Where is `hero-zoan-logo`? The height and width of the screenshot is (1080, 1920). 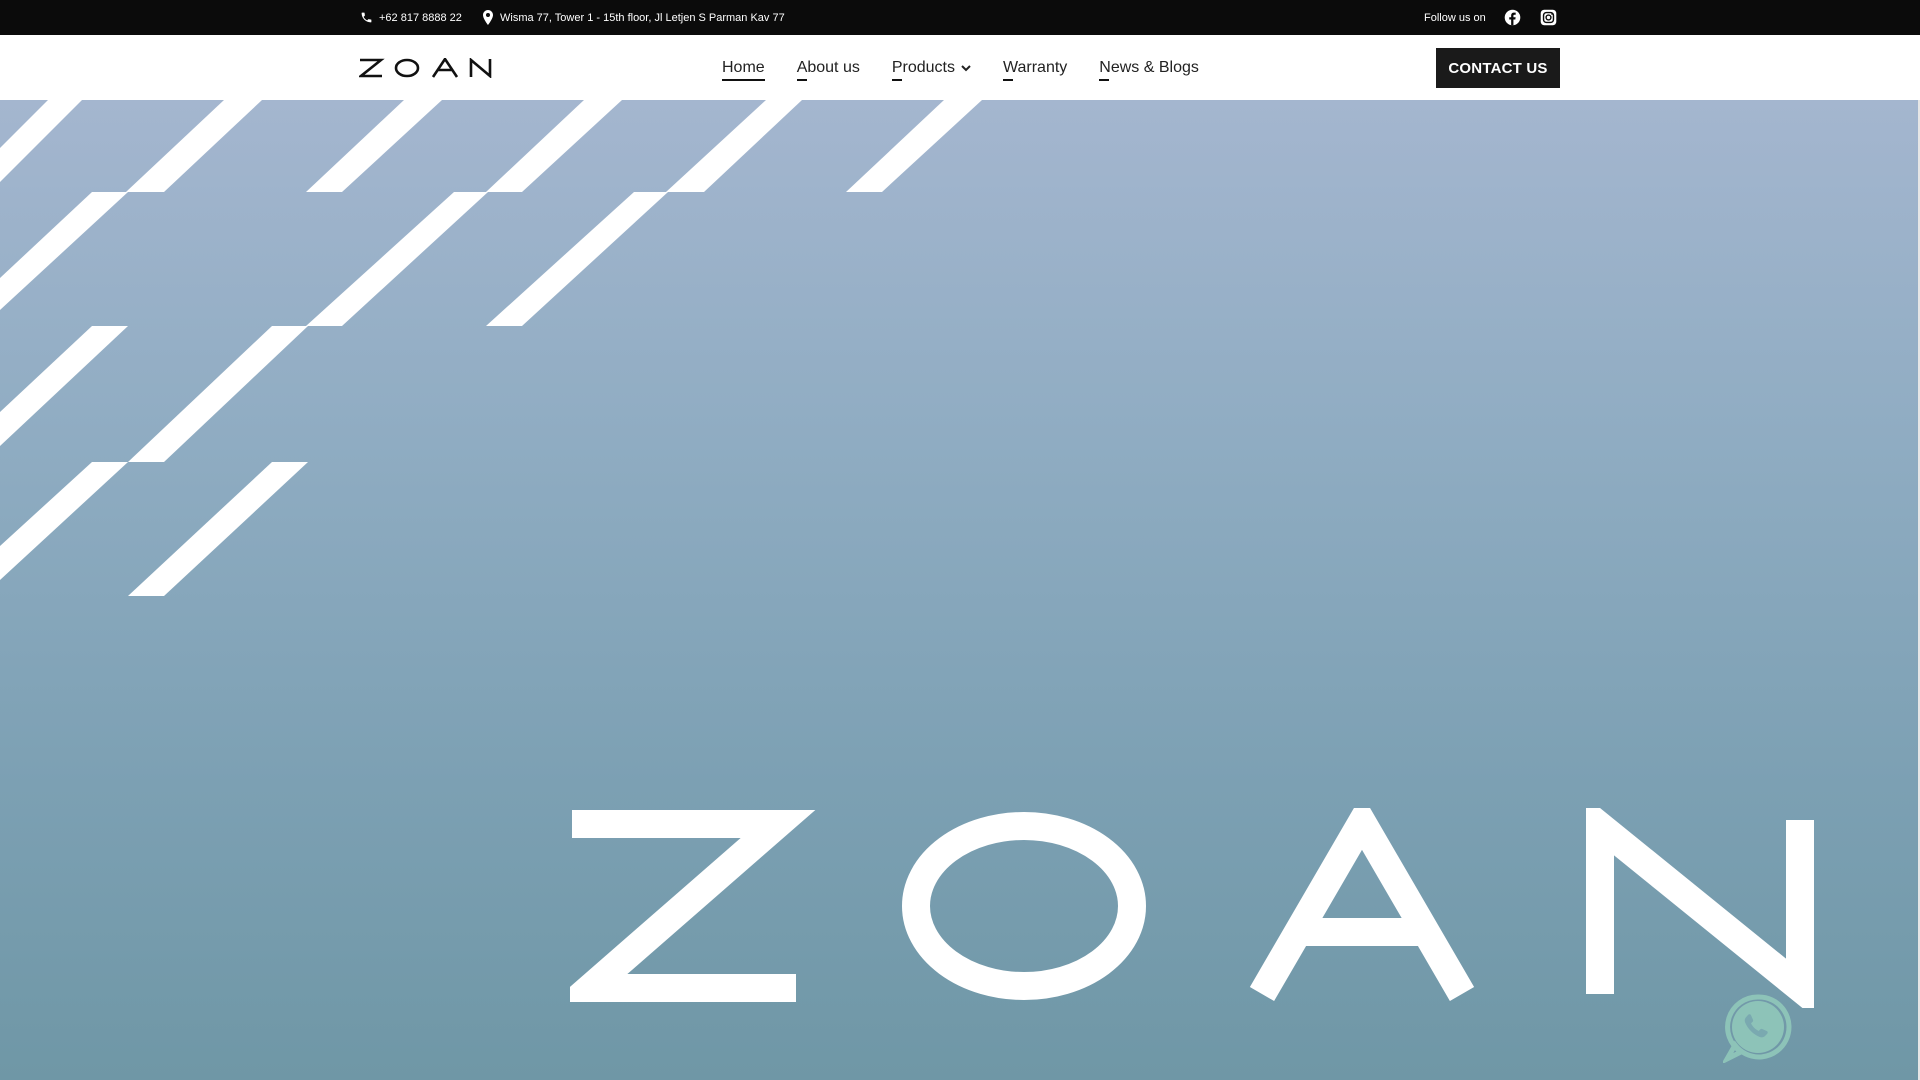 hero-zoan-logo is located at coordinates (1183, 906).